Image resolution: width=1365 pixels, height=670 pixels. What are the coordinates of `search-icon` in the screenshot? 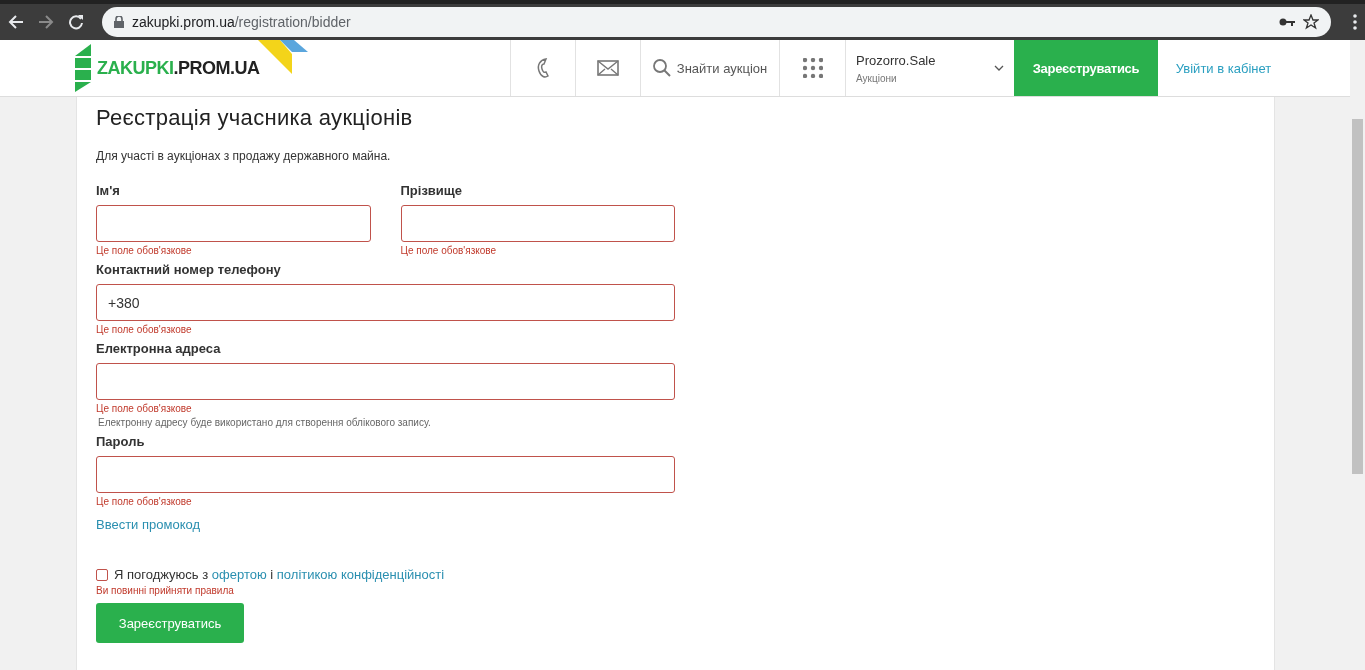 It's located at (661, 68).